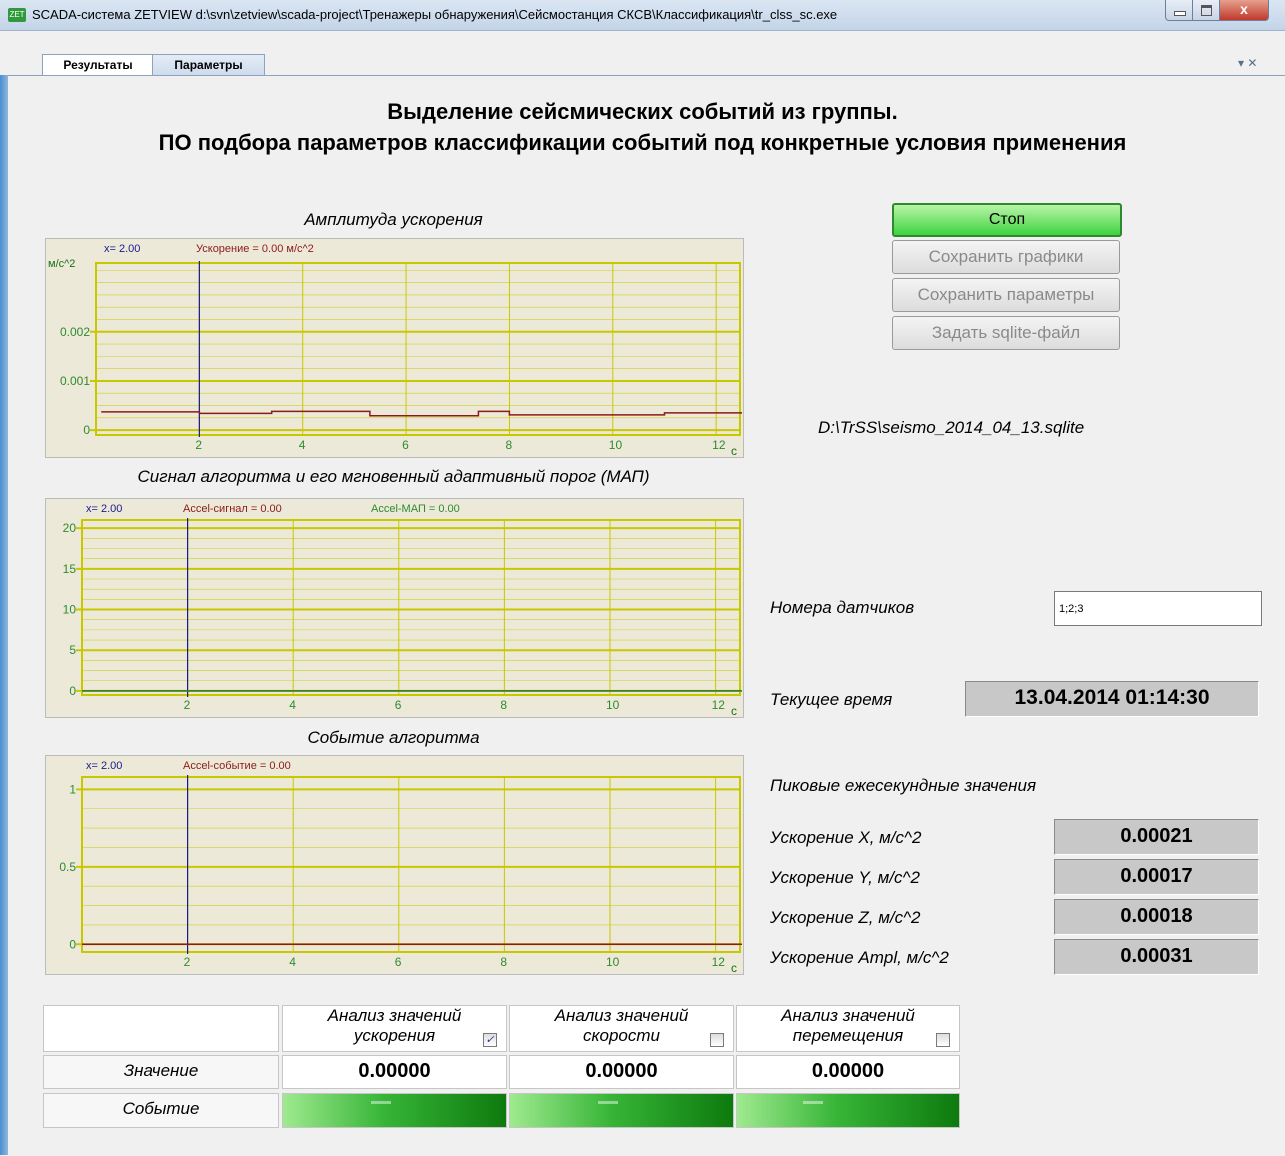 This screenshot has height=1156, width=1285. Describe the element at coordinates (1156, 917) in the screenshot. I see `peak-accel-z-value: 0.00018` at that location.